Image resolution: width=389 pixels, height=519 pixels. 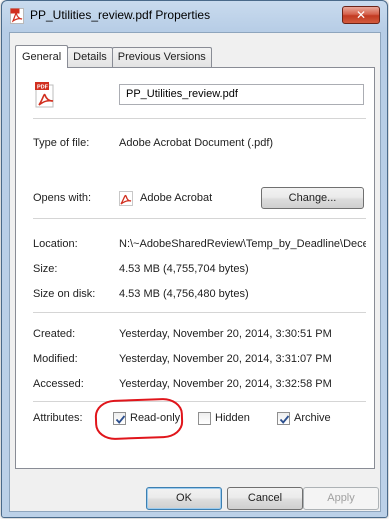 I want to click on close-button: ✕, so click(x=361, y=15).